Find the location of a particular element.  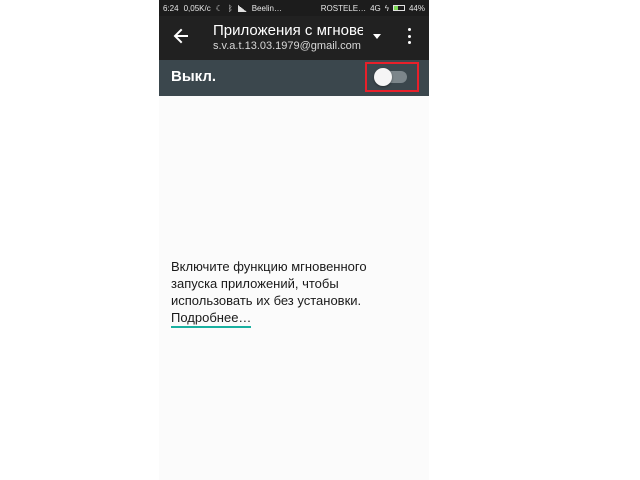

status-battery: 44% is located at coordinates (416, 8).